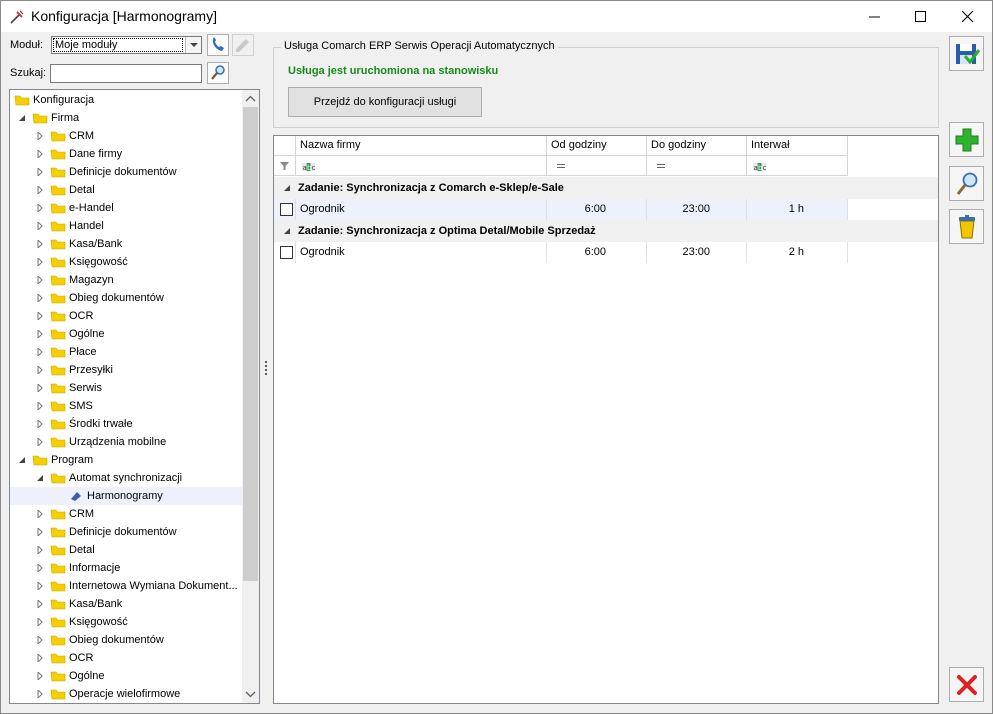 This screenshot has width=993, height=714. What do you see at coordinates (126, 550) in the screenshot?
I see `tree-item: Detal` at bounding box center [126, 550].